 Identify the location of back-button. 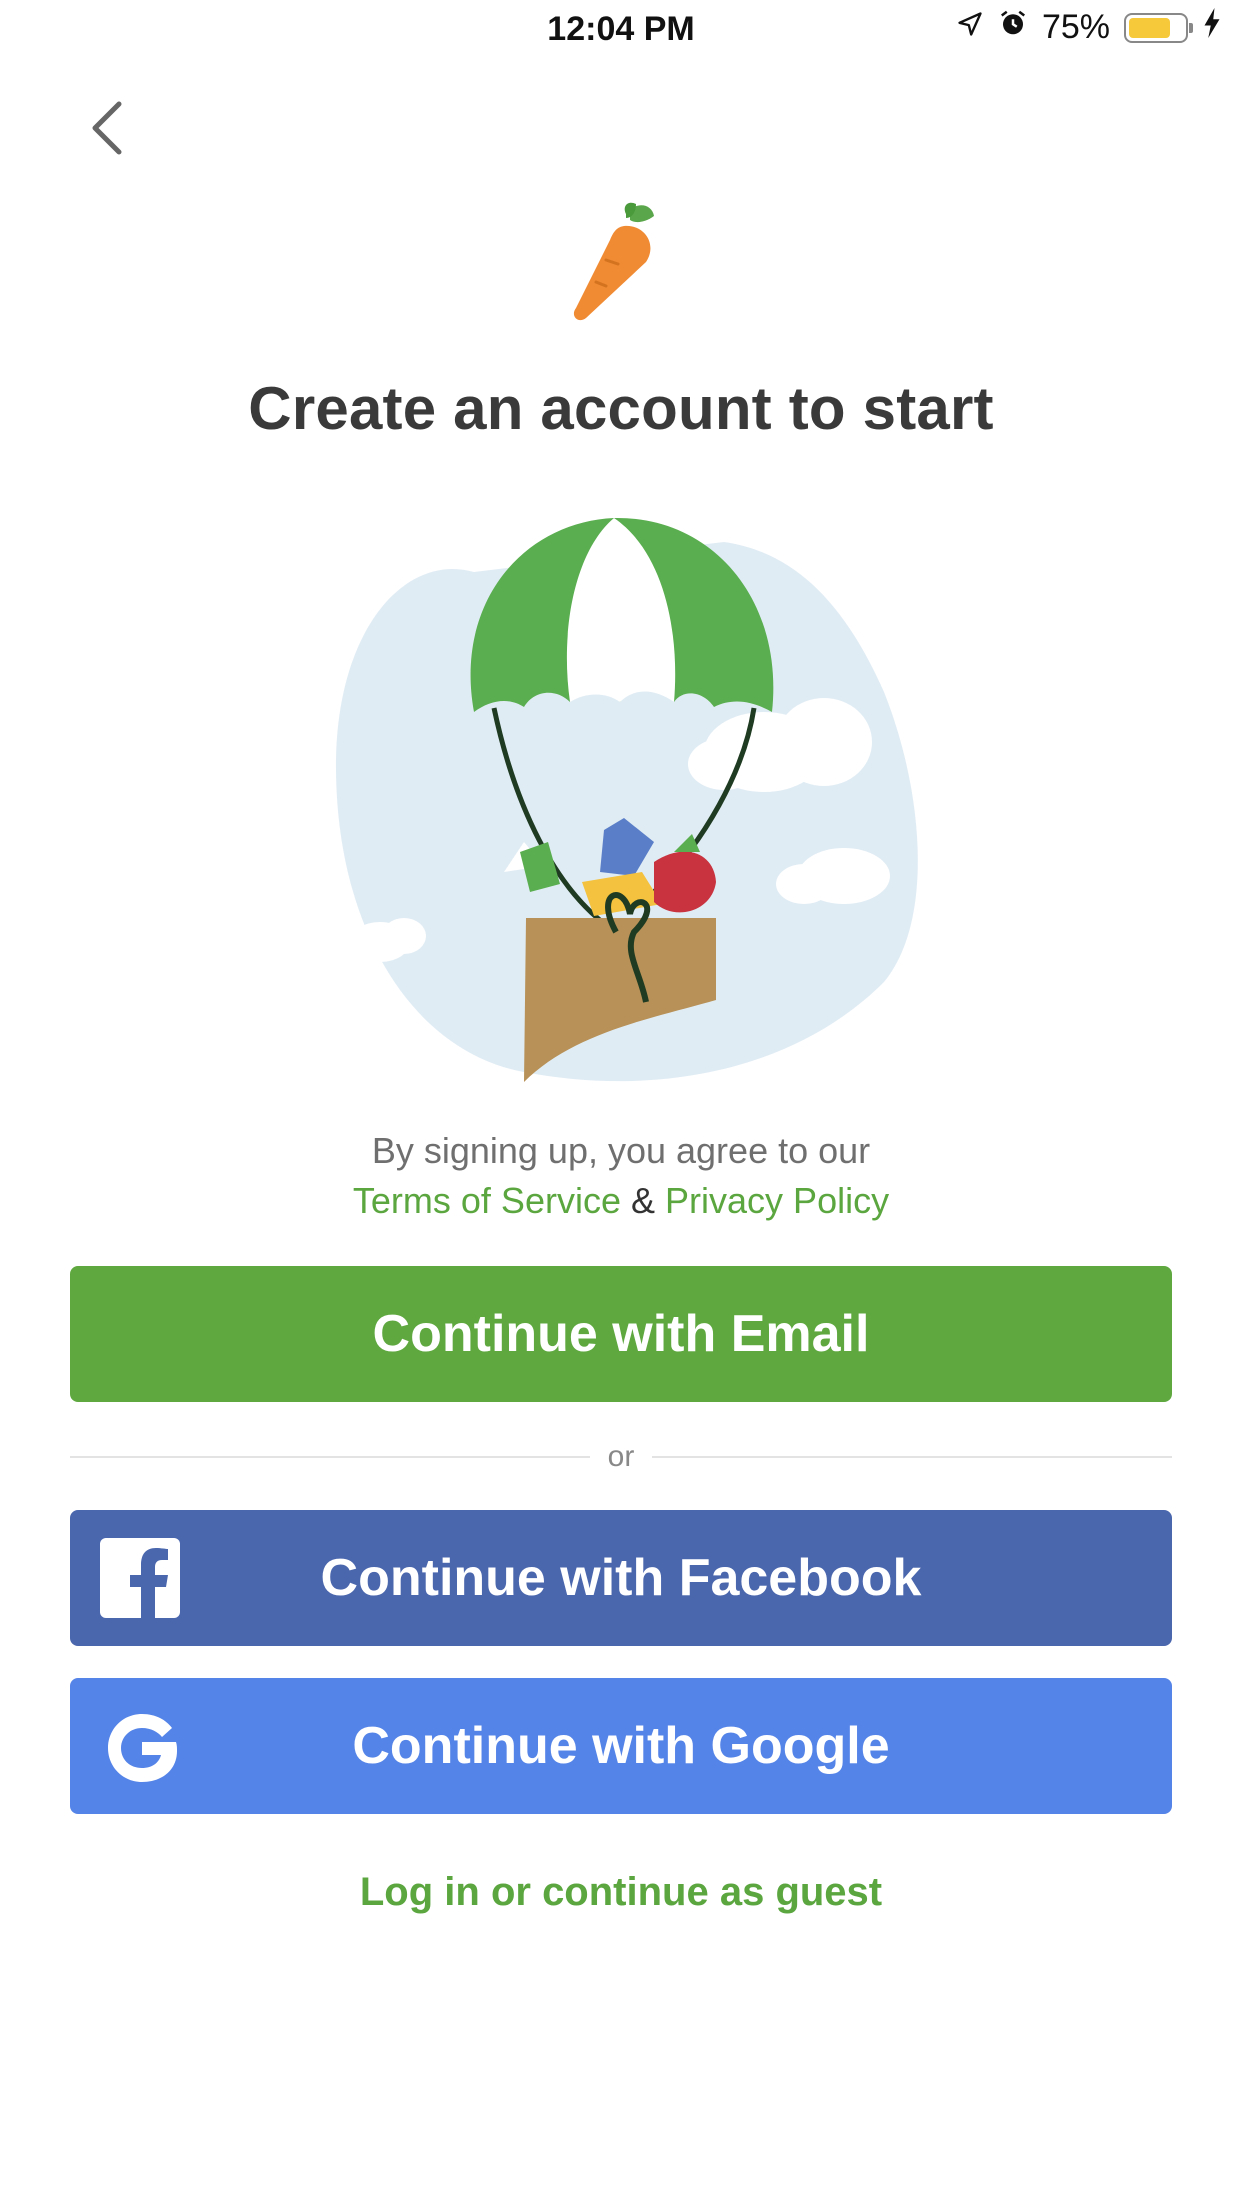
(107, 128).